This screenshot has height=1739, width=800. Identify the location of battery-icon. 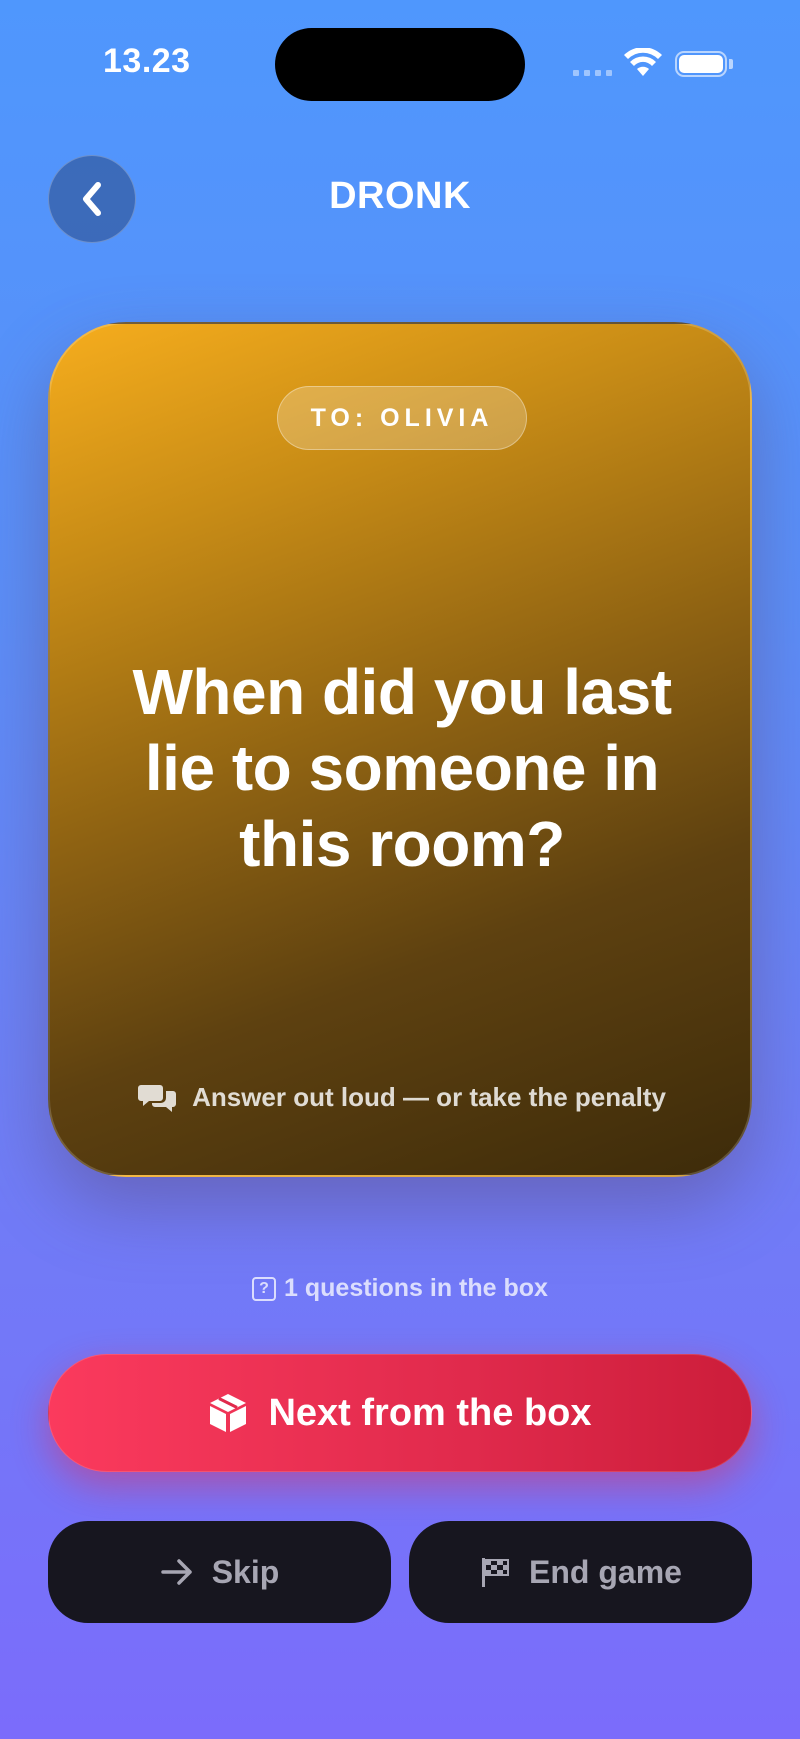
(701, 64).